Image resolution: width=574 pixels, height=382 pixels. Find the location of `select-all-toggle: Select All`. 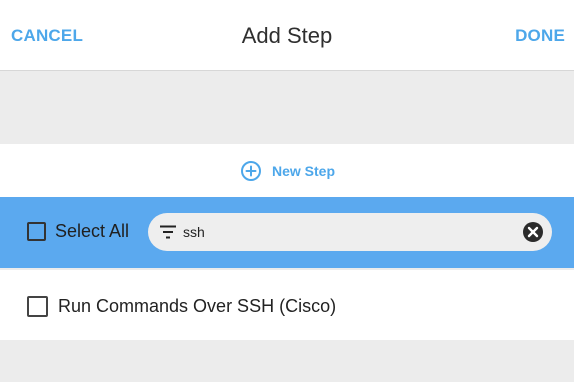

select-all-toggle: Select All is located at coordinates (78, 231).